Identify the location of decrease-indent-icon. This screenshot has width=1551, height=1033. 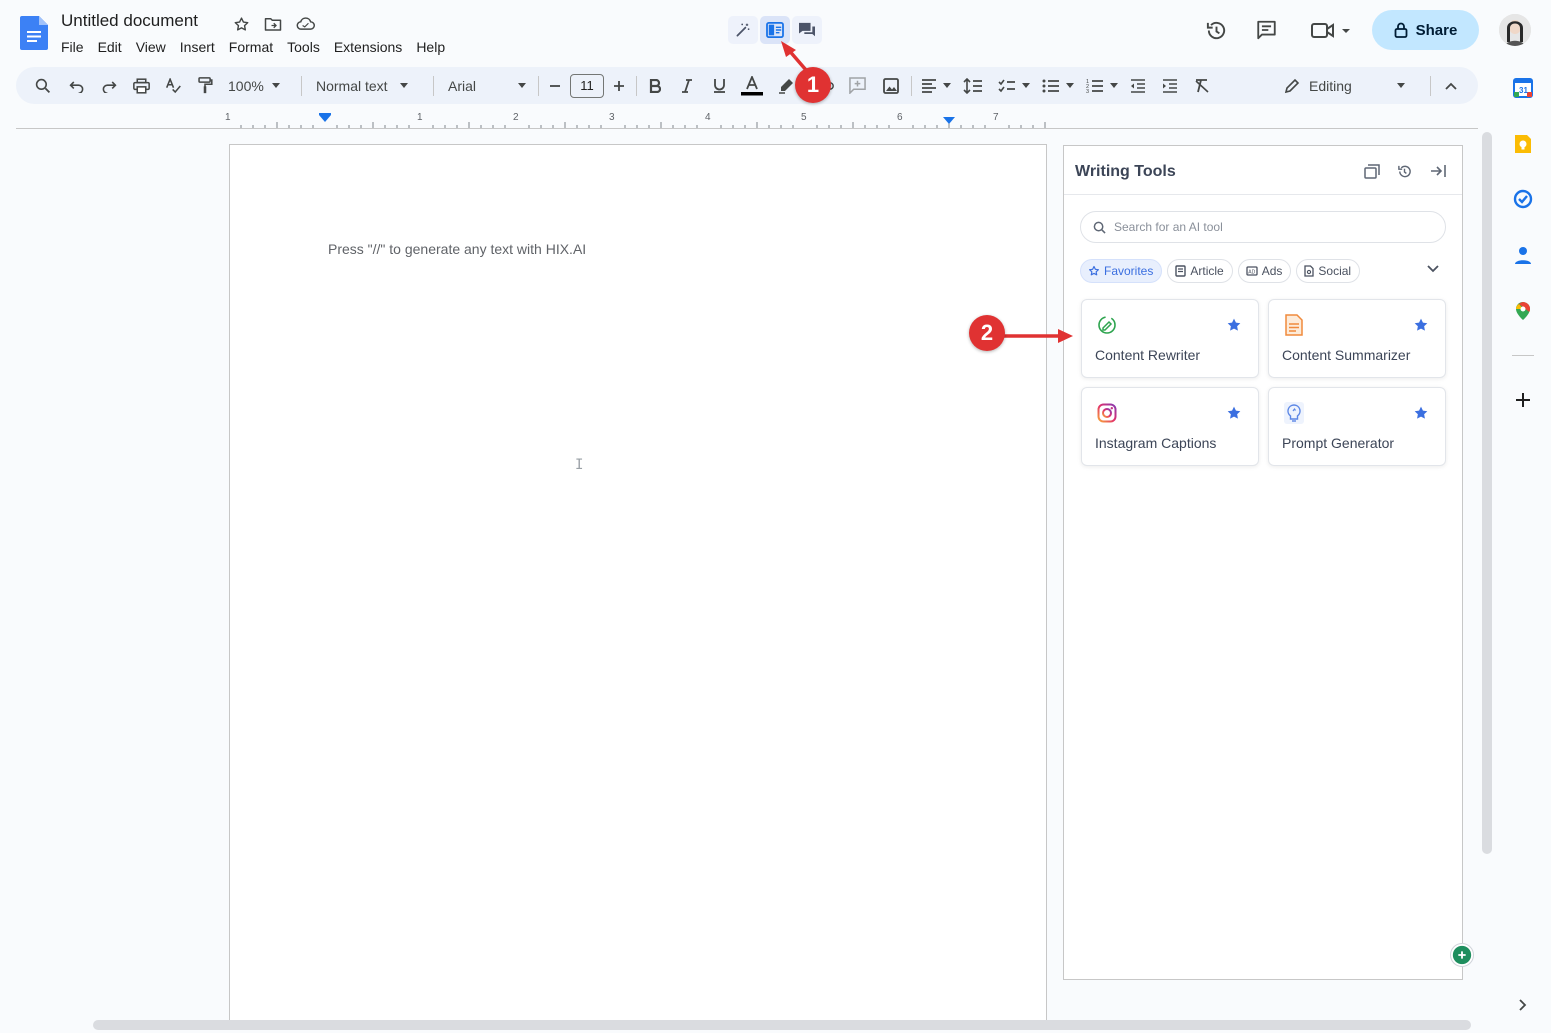
(1138, 85).